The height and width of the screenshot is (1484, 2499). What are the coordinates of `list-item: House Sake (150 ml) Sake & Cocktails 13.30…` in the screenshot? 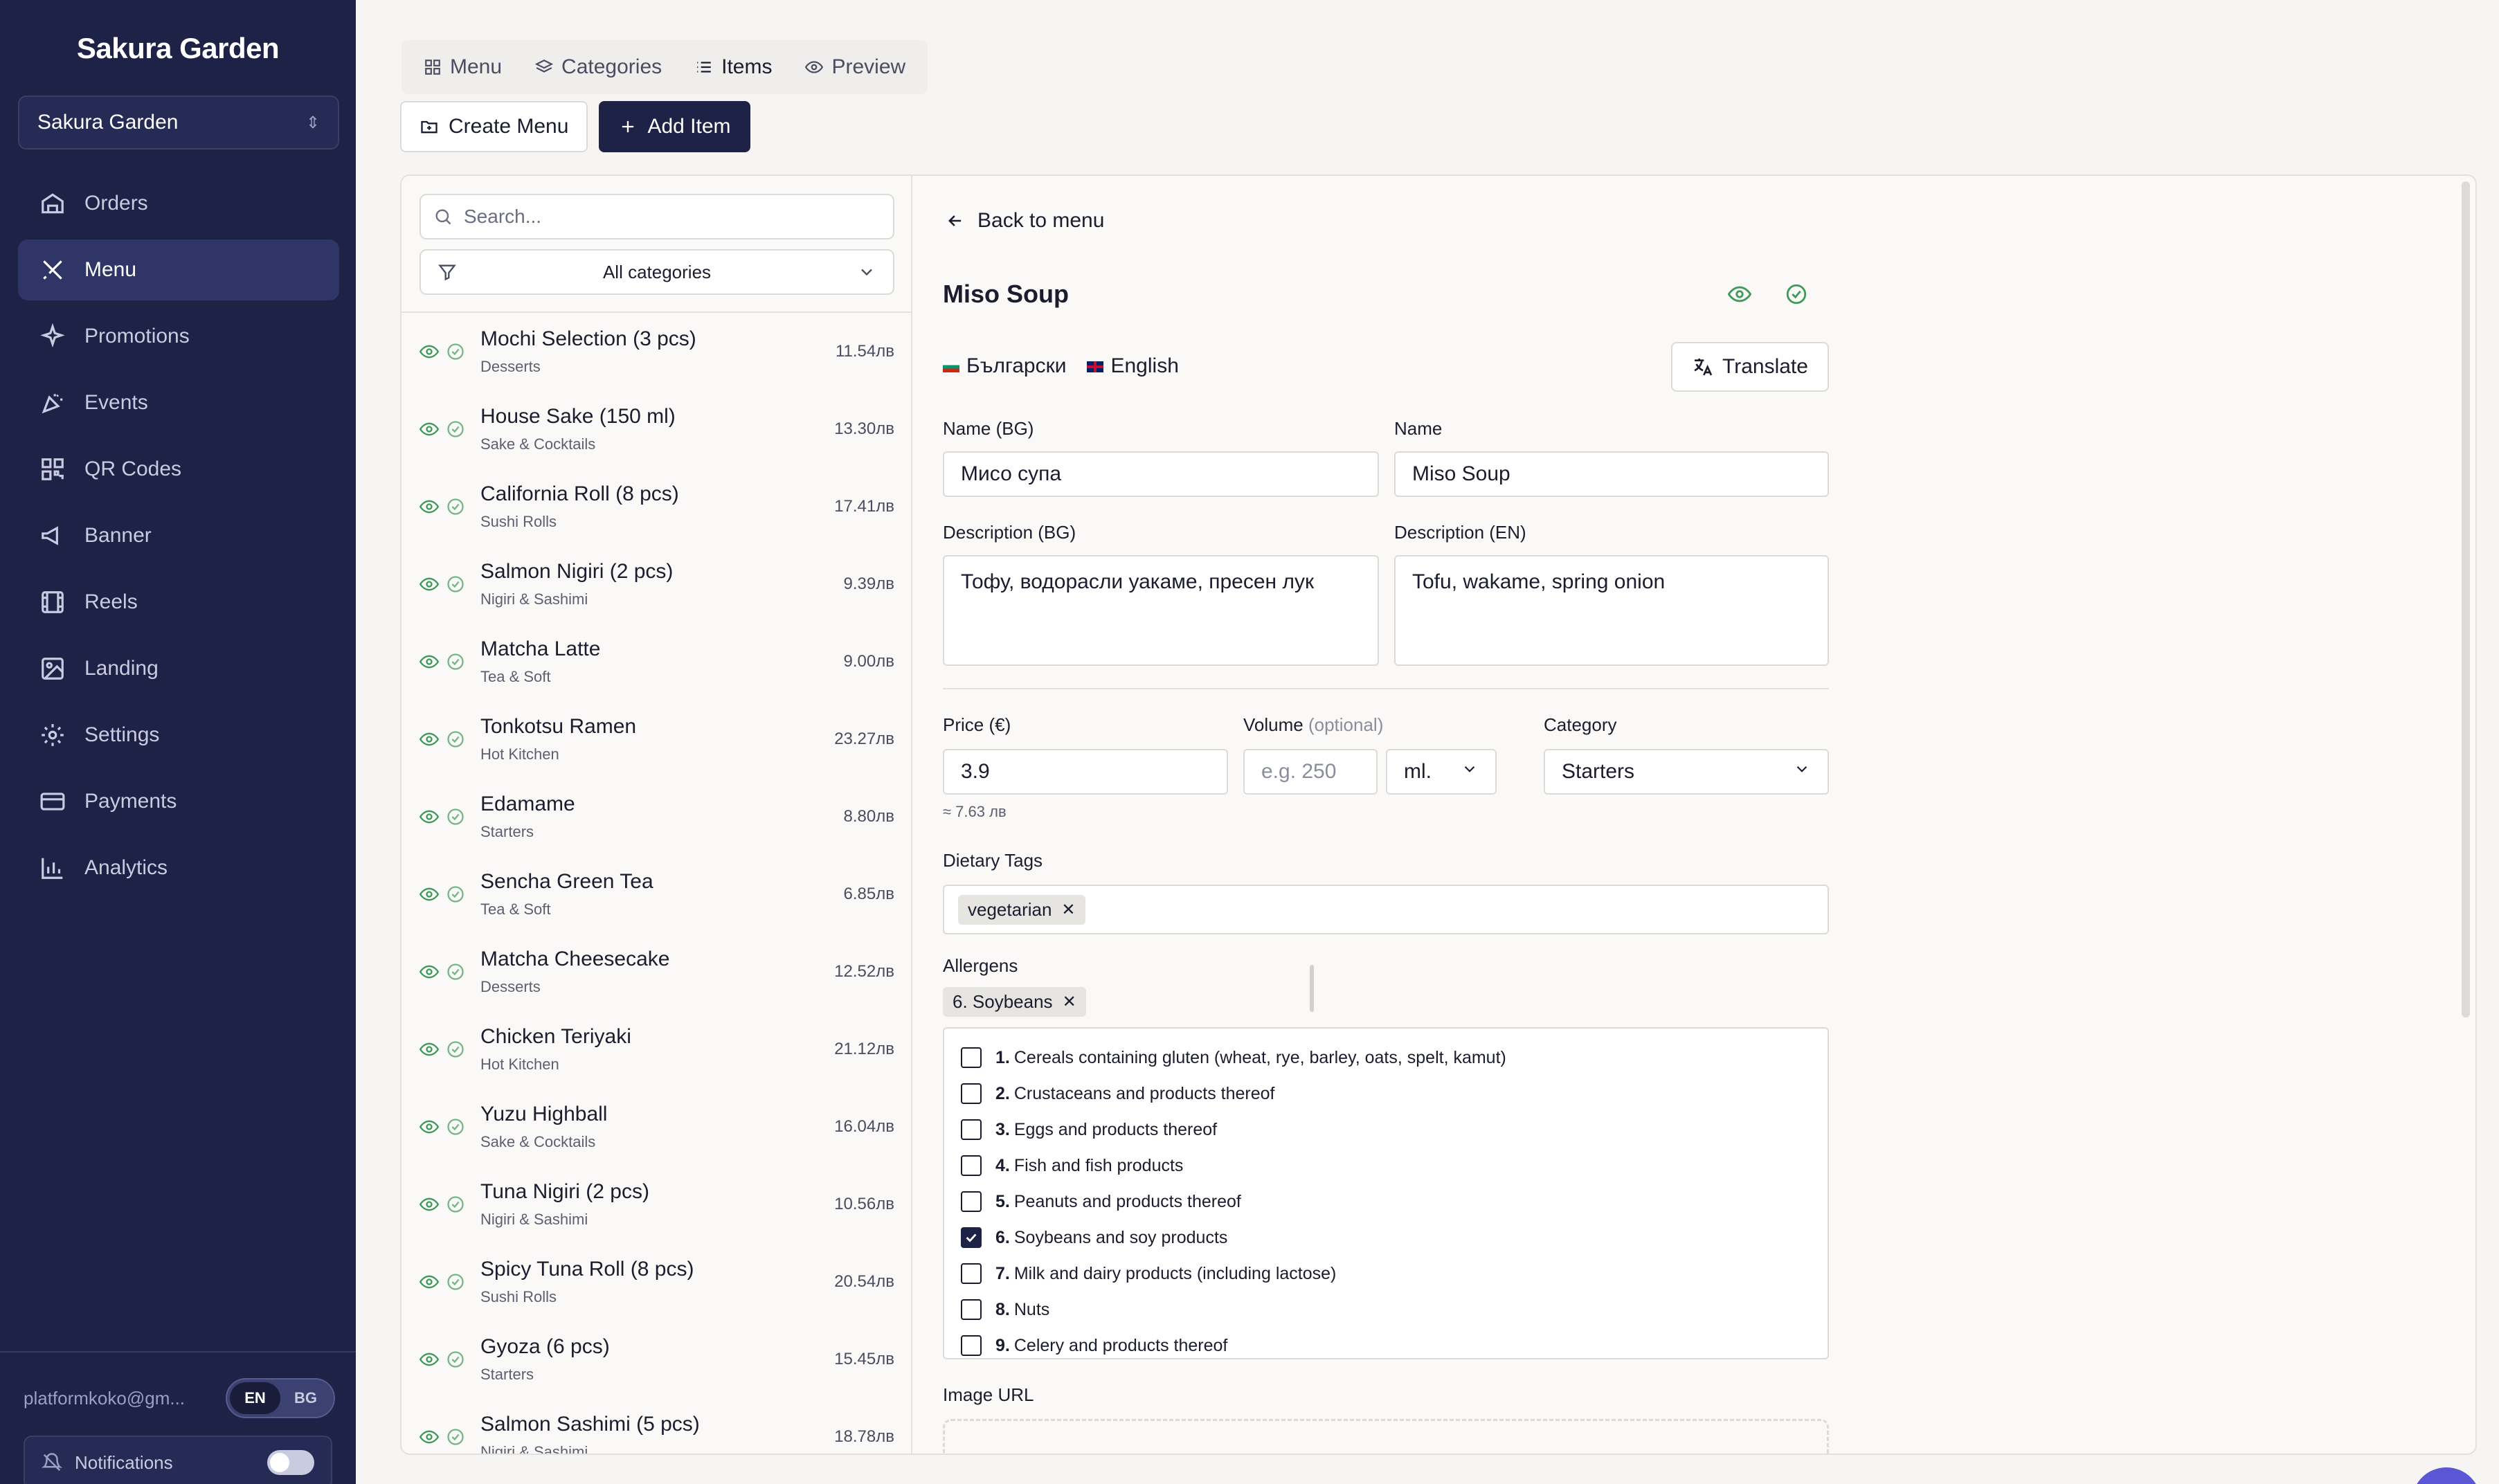 It's located at (657, 429).